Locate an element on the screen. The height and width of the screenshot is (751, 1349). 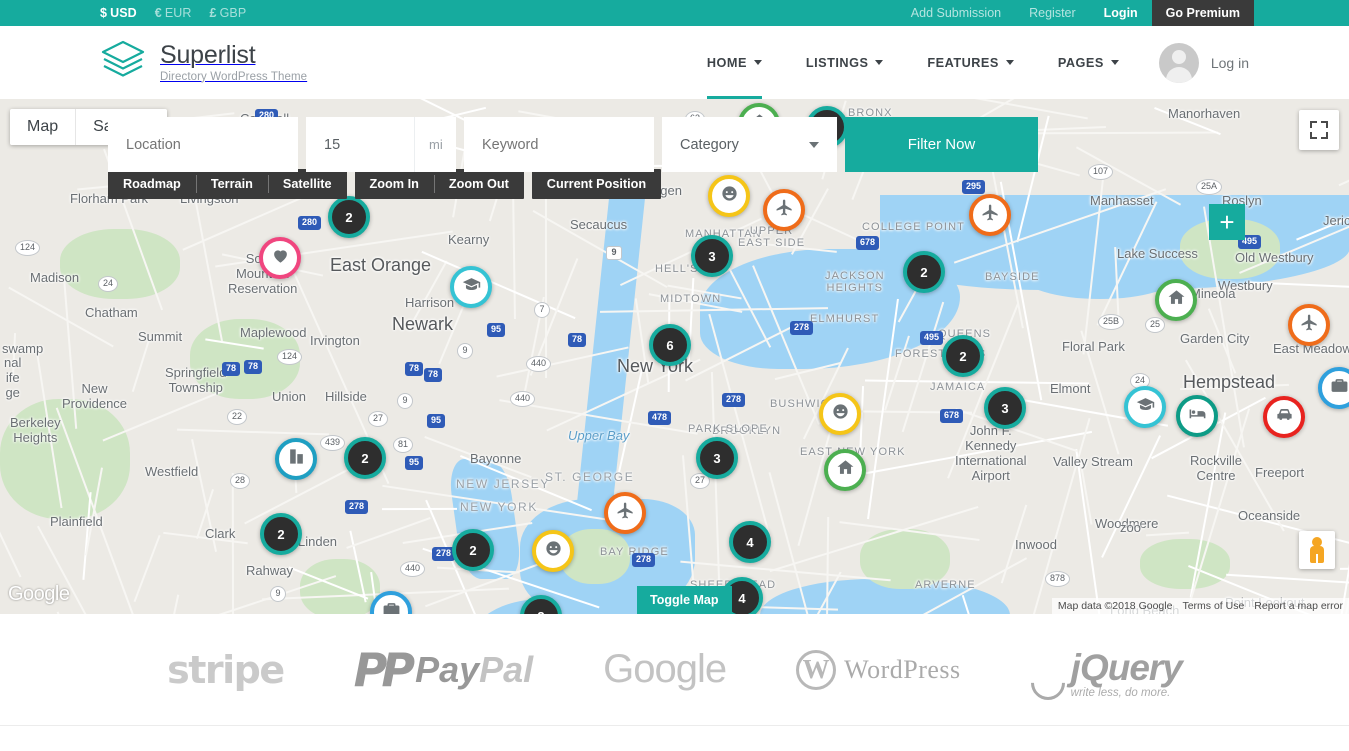
map-type-map: Map is located at coordinates (43, 127).